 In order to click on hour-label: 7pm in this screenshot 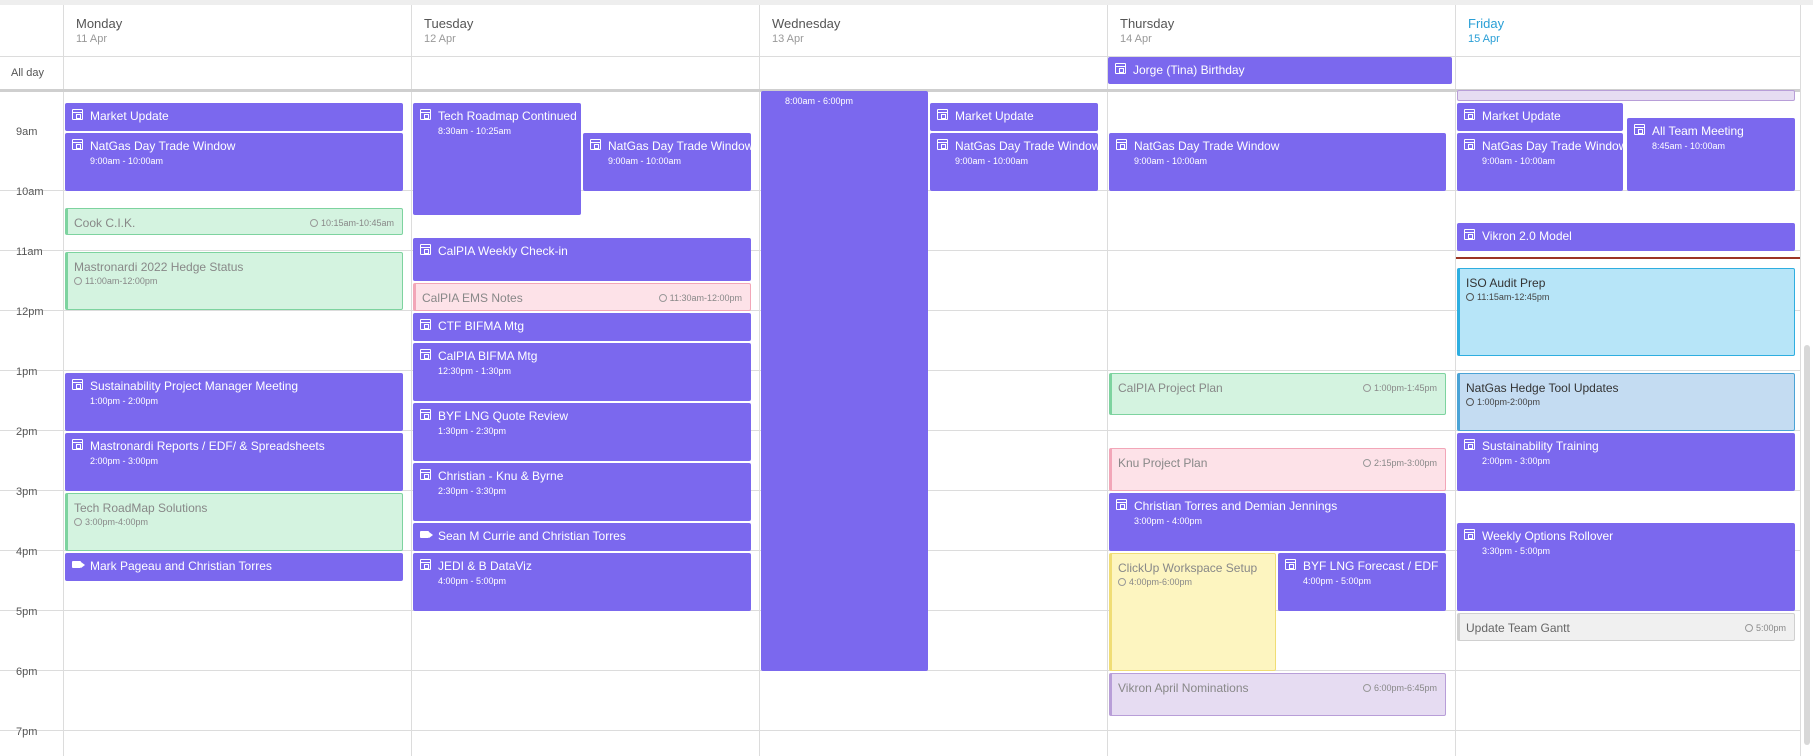, I will do `click(27, 732)`.